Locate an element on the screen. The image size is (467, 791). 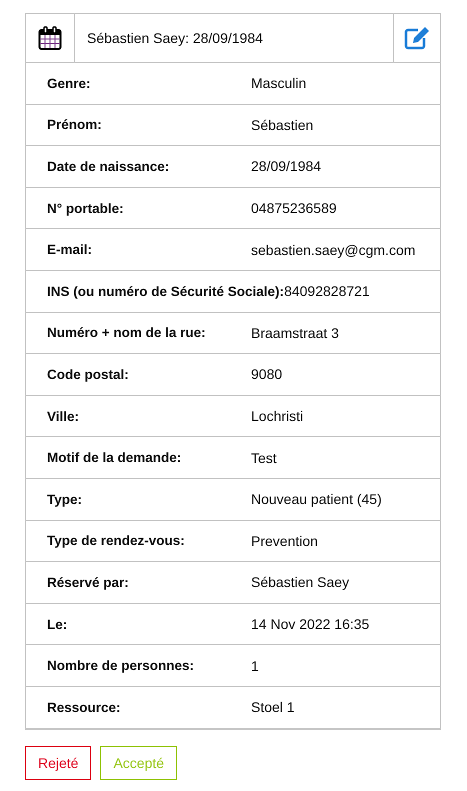
field-value: Stoel 1 is located at coordinates (273, 707).